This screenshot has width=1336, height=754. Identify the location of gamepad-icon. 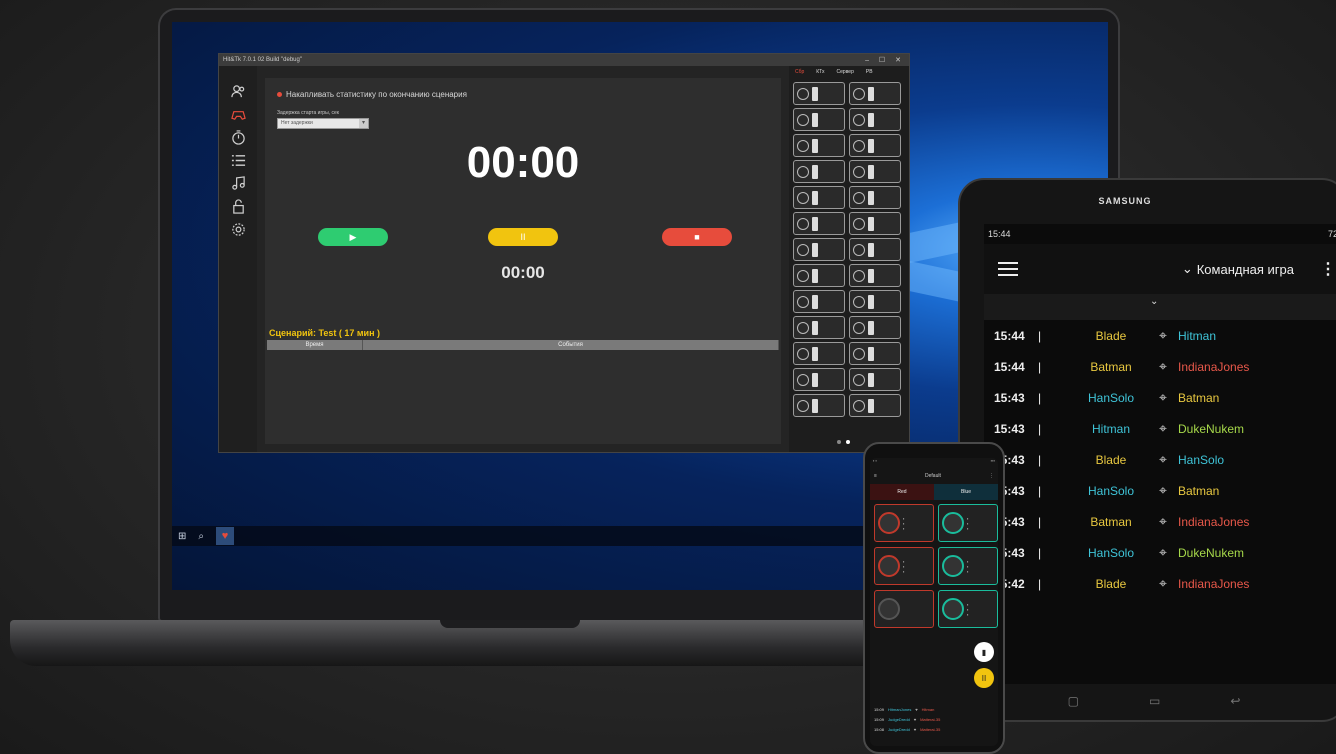
(238, 114).